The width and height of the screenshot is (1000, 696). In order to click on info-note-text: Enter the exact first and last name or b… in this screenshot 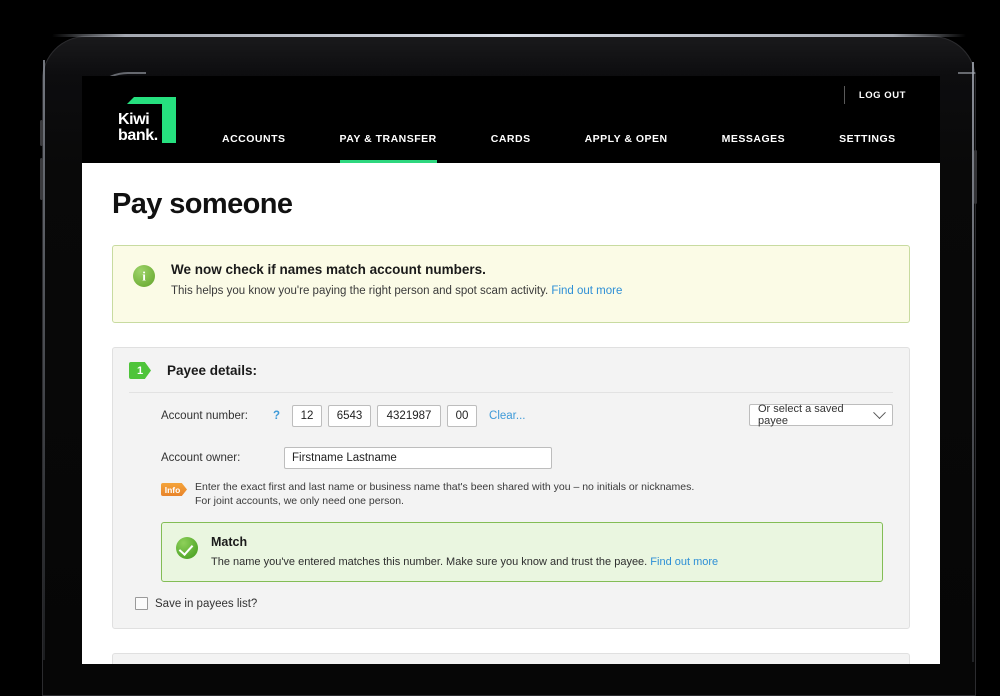, I will do `click(444, 494)`.